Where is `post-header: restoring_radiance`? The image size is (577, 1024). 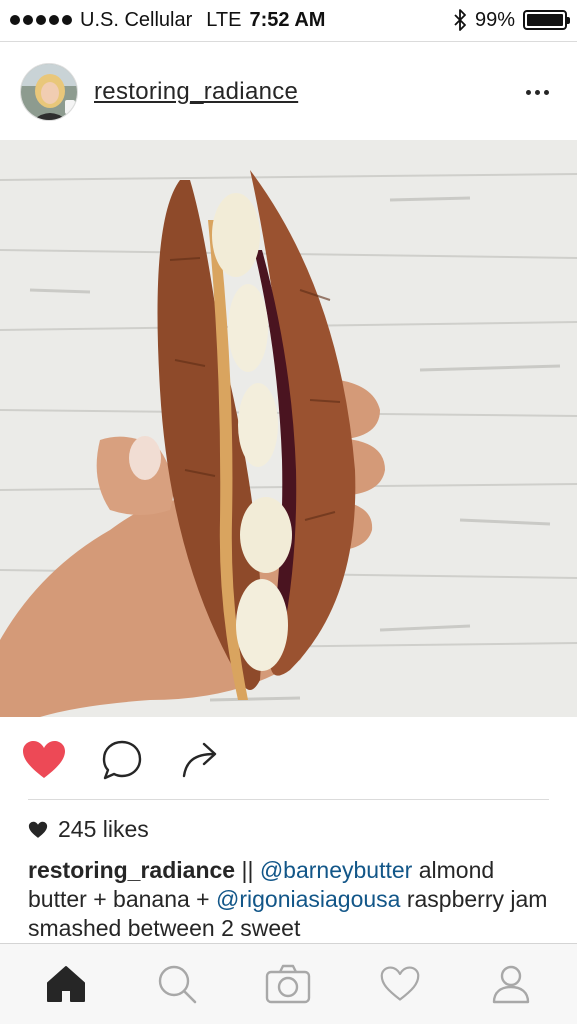 post-header: restoring_radiance is located at coordinates (288, 92).